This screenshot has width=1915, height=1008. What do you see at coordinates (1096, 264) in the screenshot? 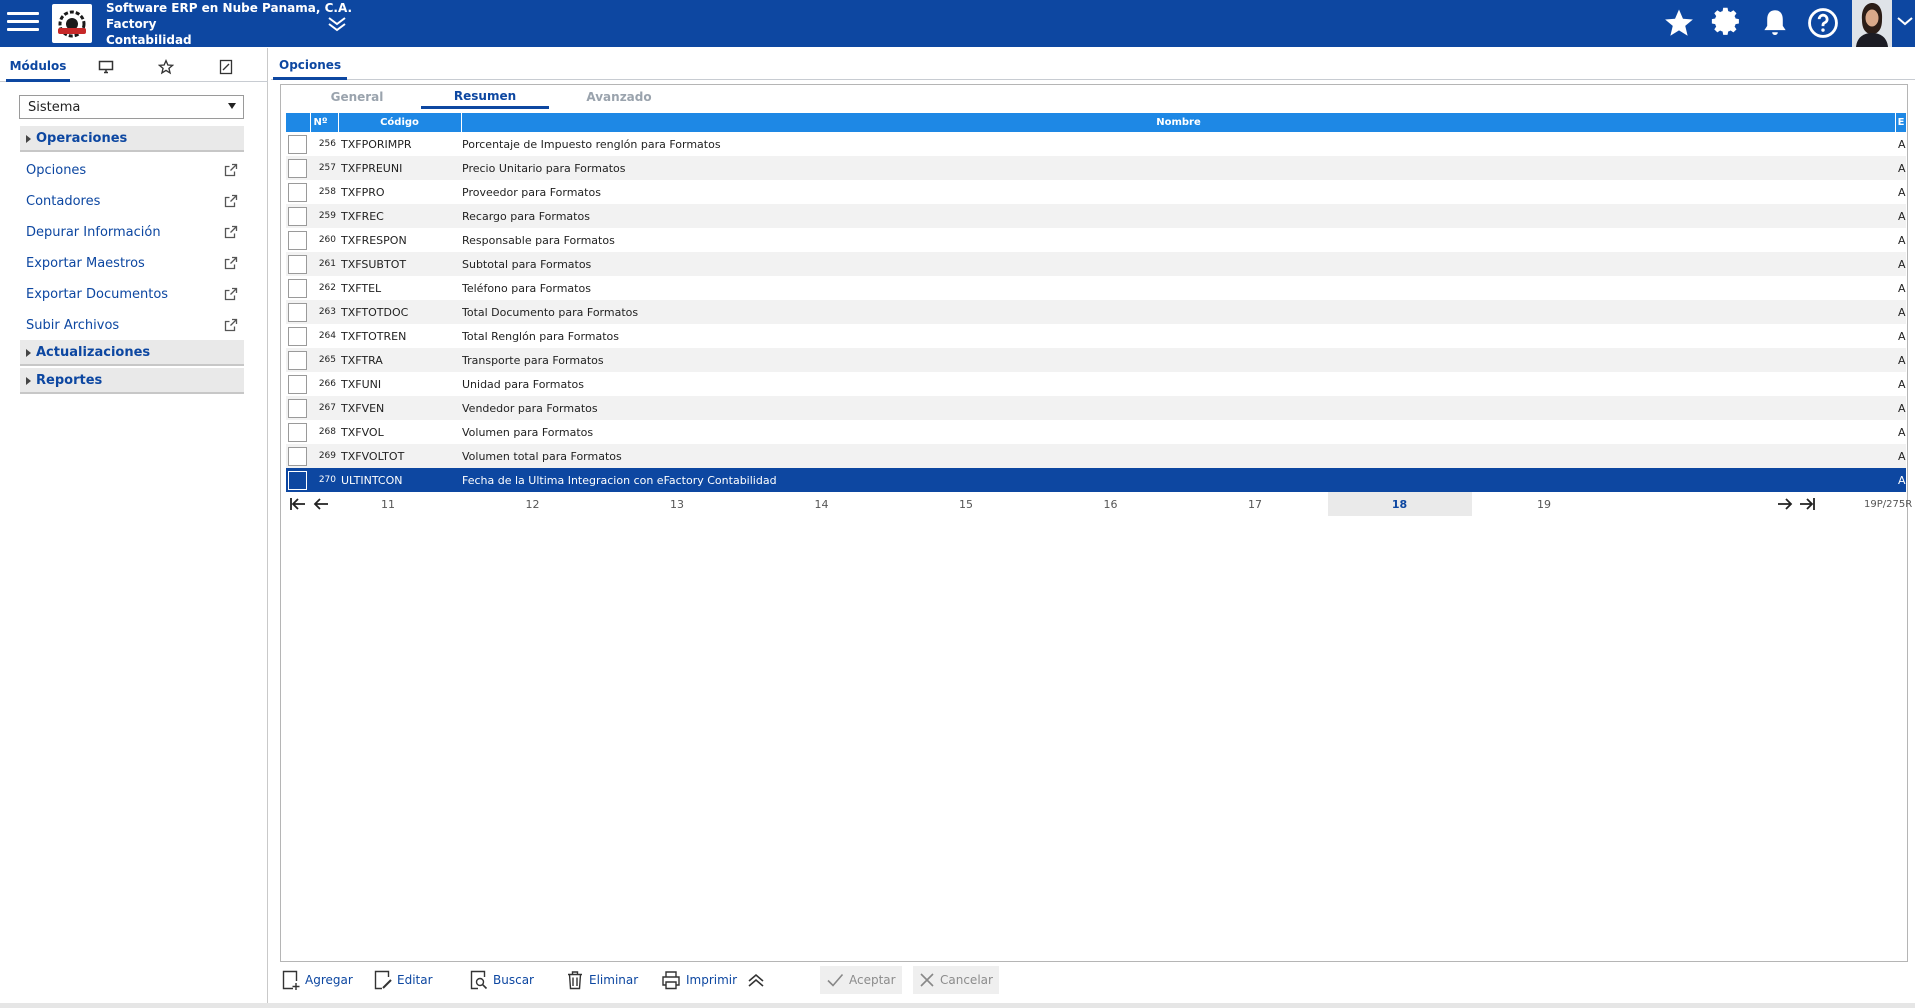
I see `table-row: 261 TXFSUBTOT Subtotal para Formatos A` at bounding box center [1096, 264].